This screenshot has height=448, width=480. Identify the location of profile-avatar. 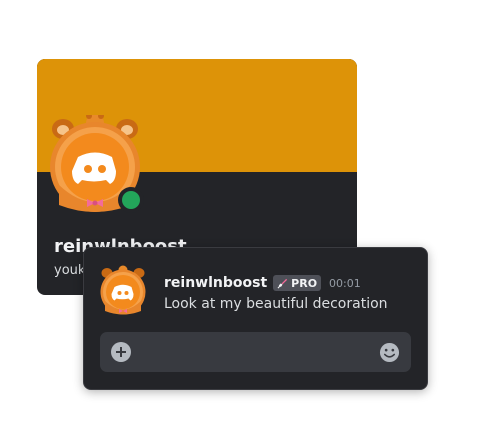
(95, 165).